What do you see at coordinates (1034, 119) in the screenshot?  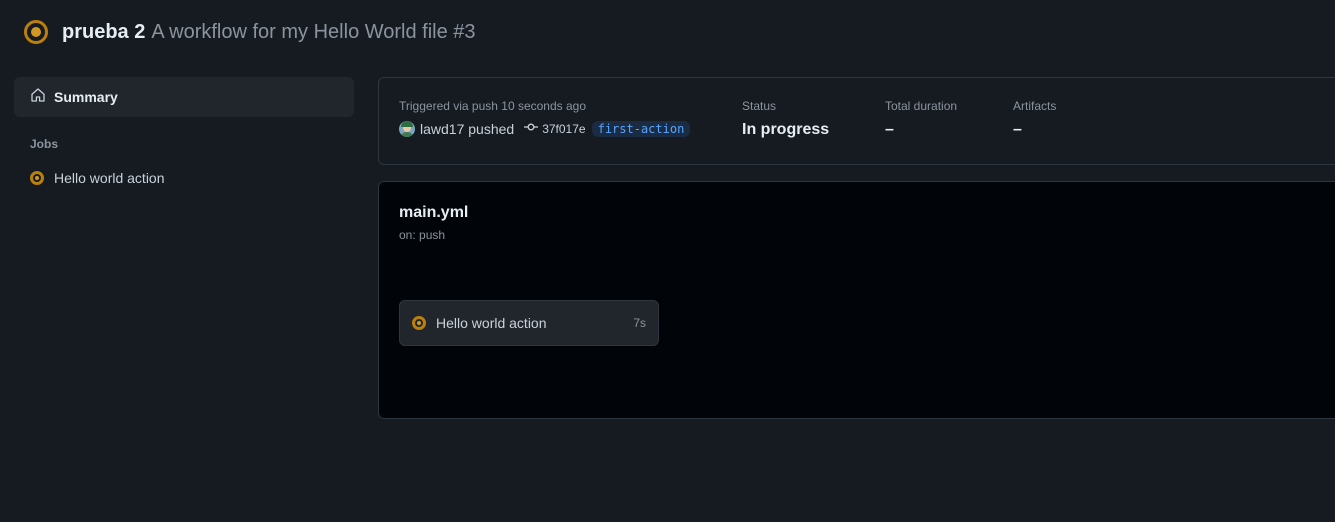 I see `artifacts-column: Artifacts –` at bounding box center [1034, 119].